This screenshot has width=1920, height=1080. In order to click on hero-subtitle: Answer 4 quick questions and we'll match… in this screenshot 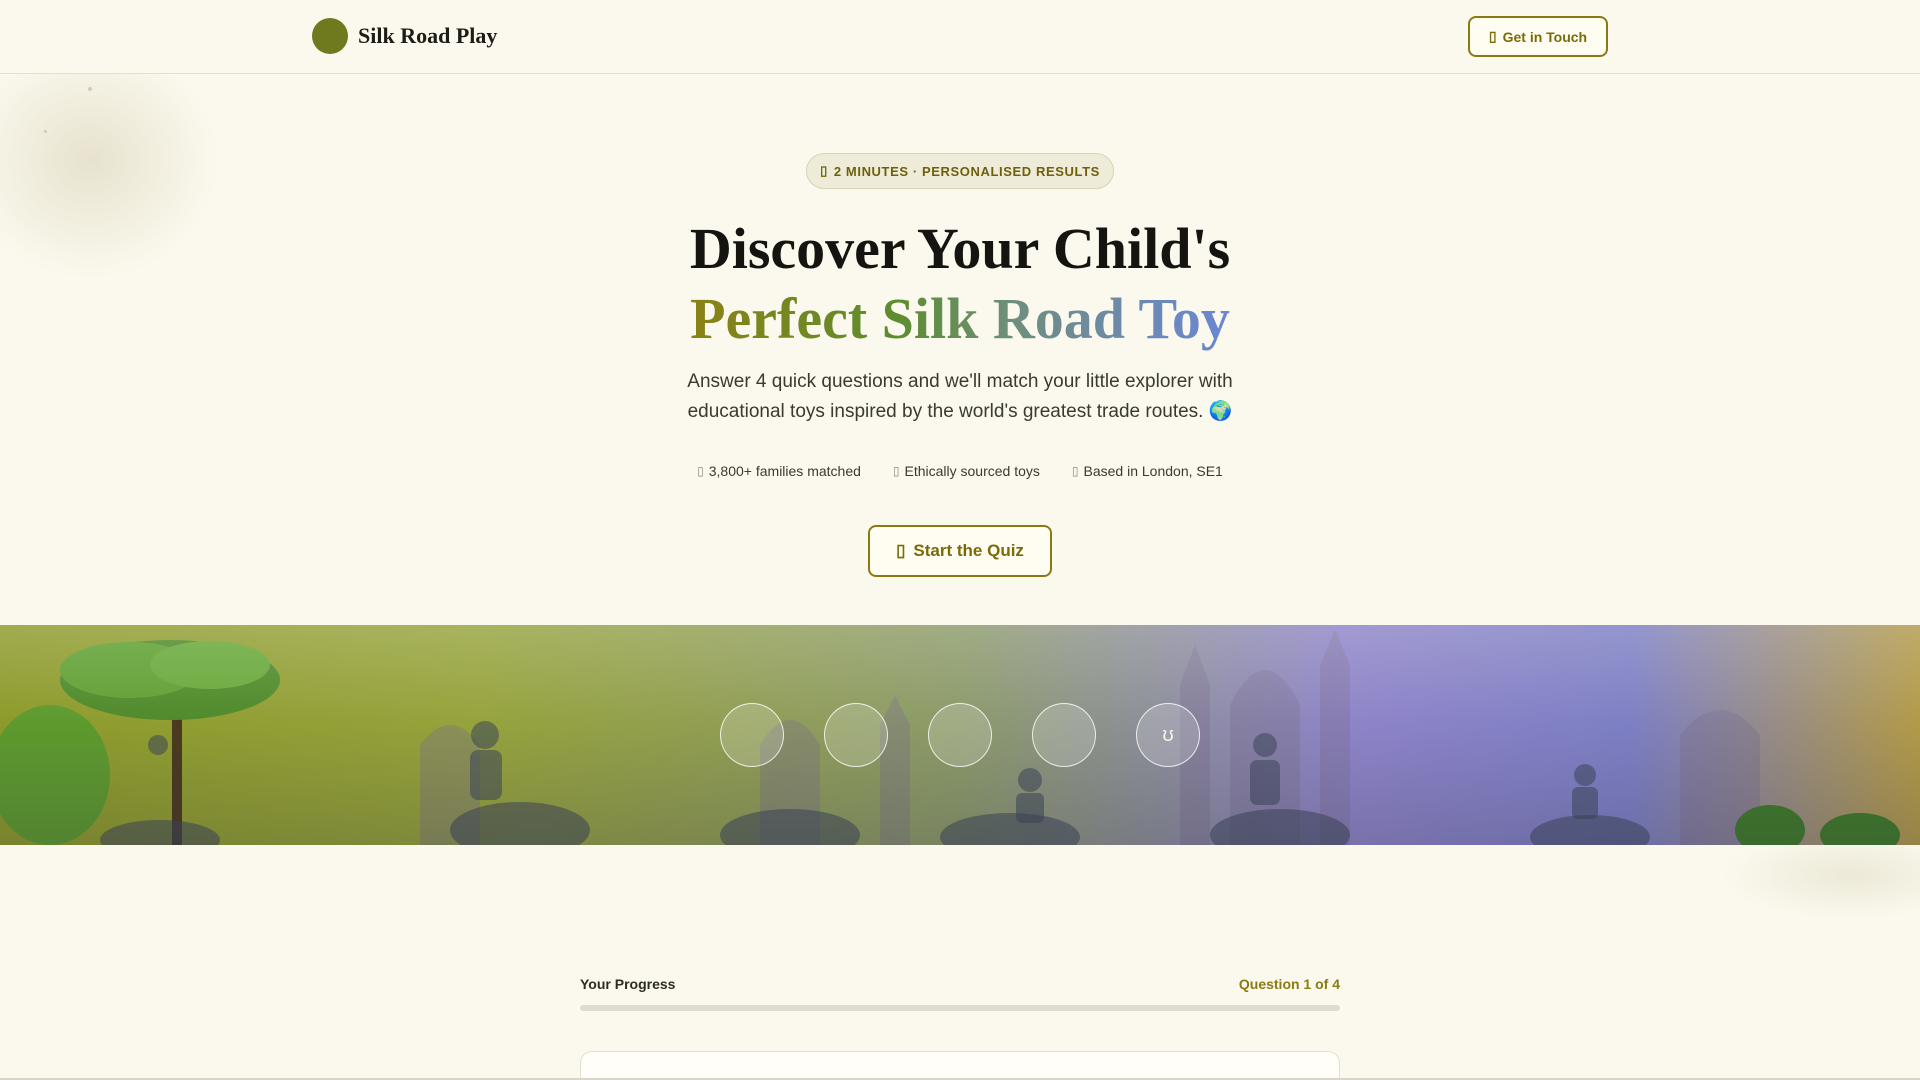, I will do `click(960, 396)`.